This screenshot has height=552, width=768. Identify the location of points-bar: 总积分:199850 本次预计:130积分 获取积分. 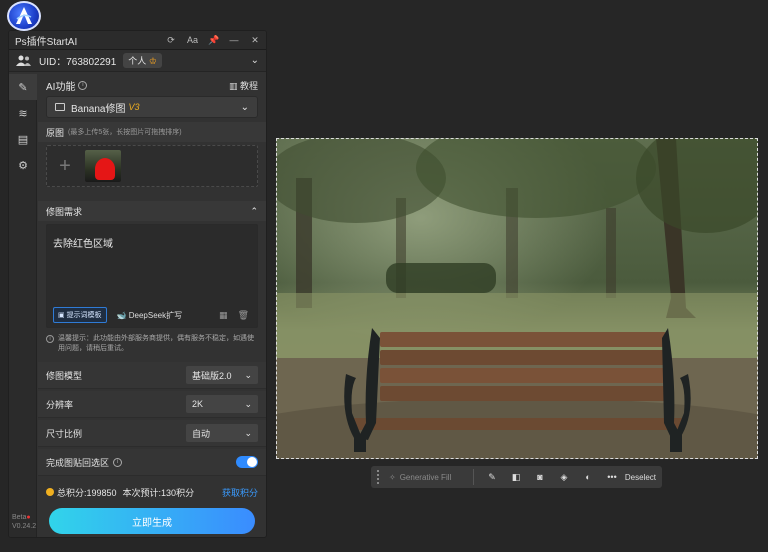
(152, 492).